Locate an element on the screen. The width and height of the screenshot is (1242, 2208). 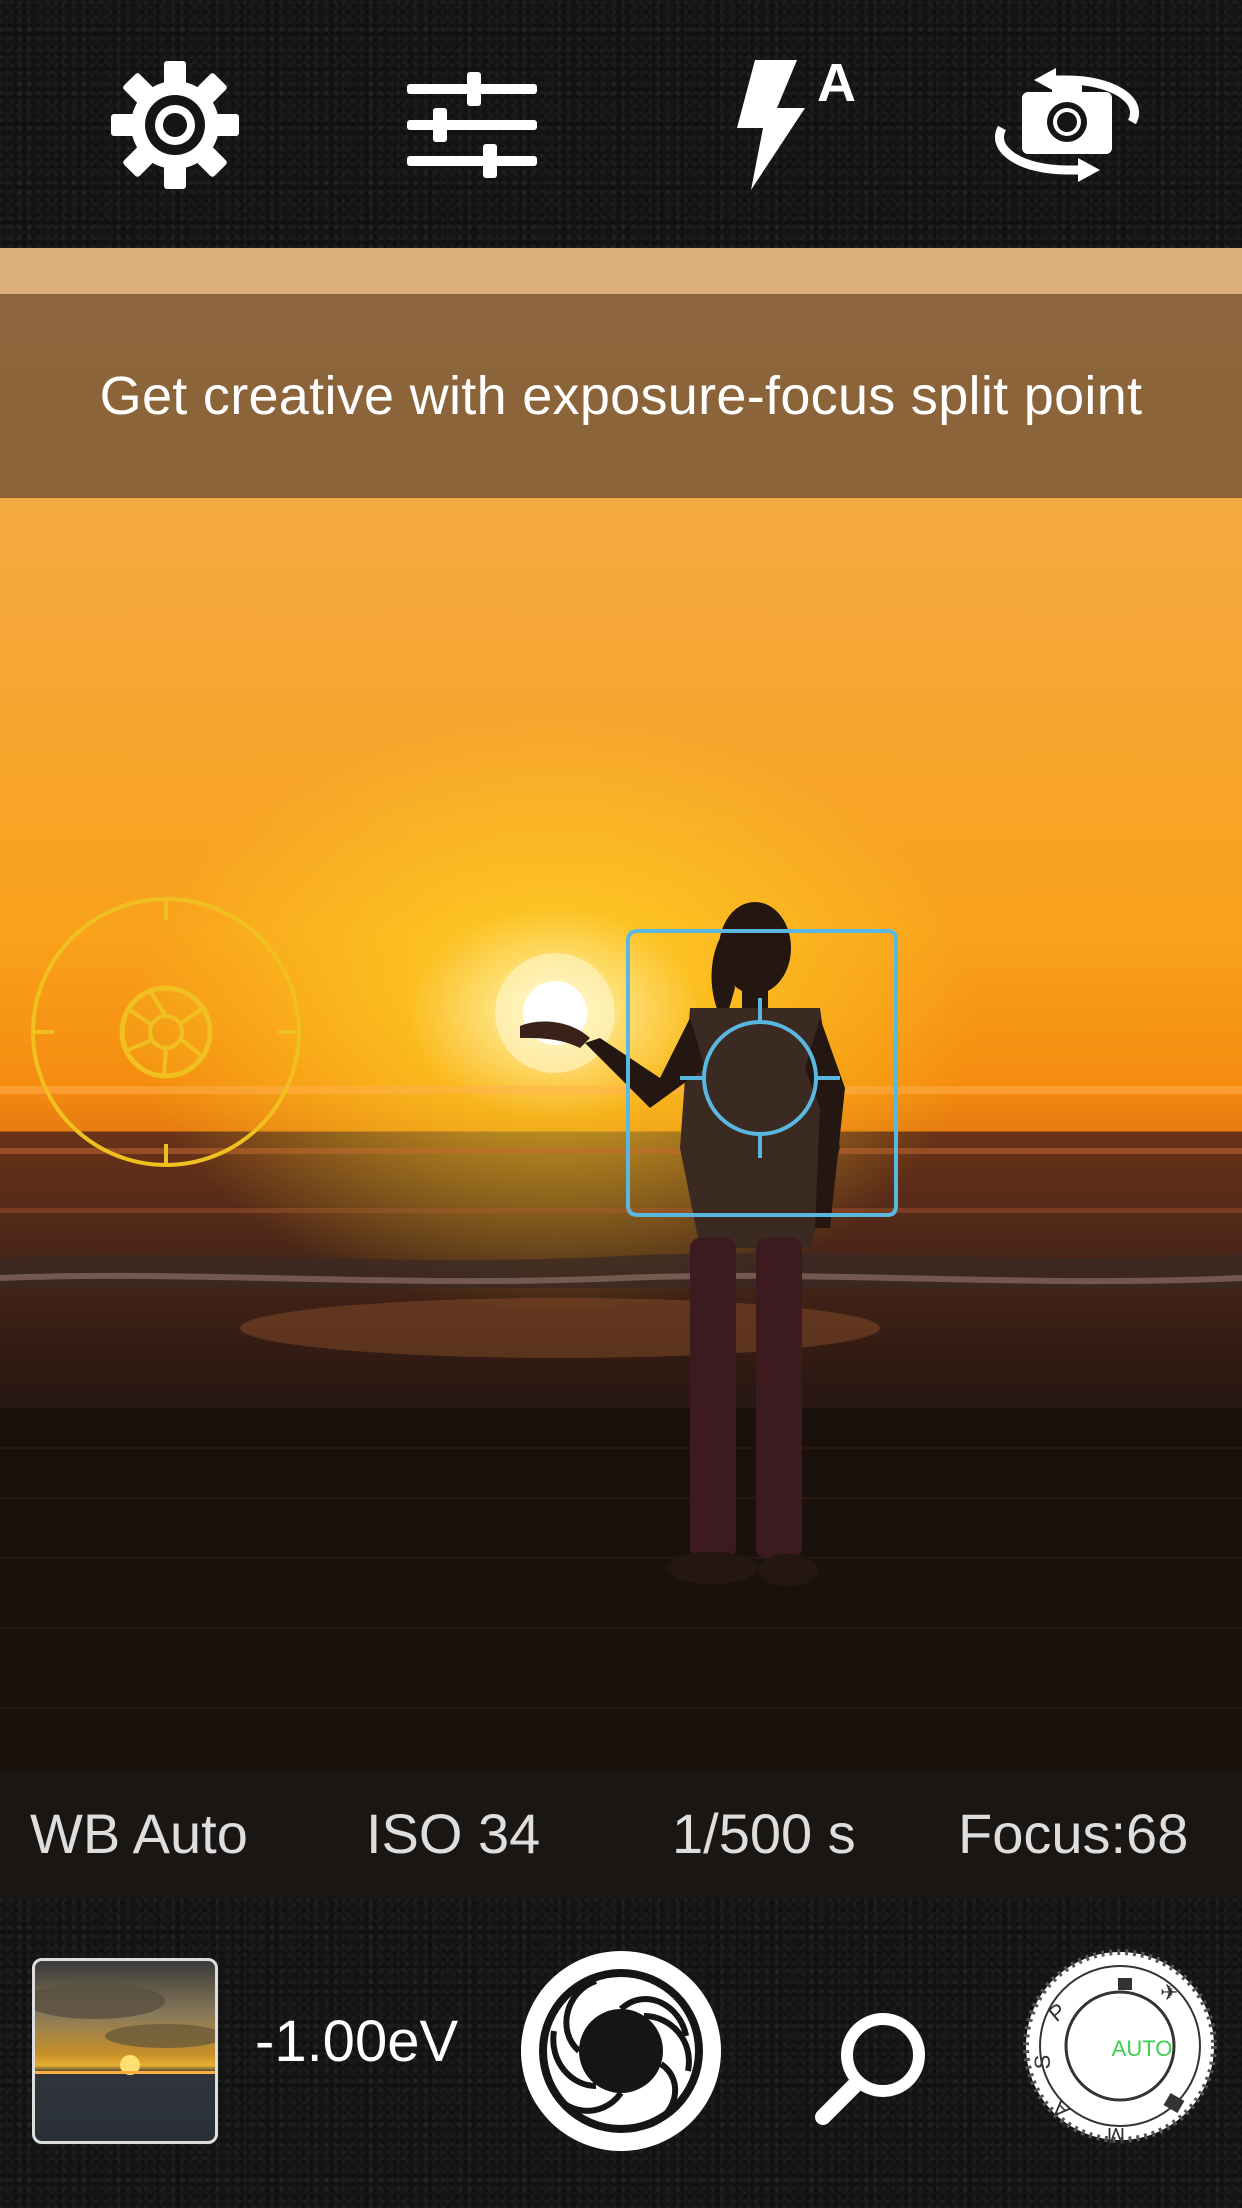
switch-camera-button is located at coordinates (1067, 125).